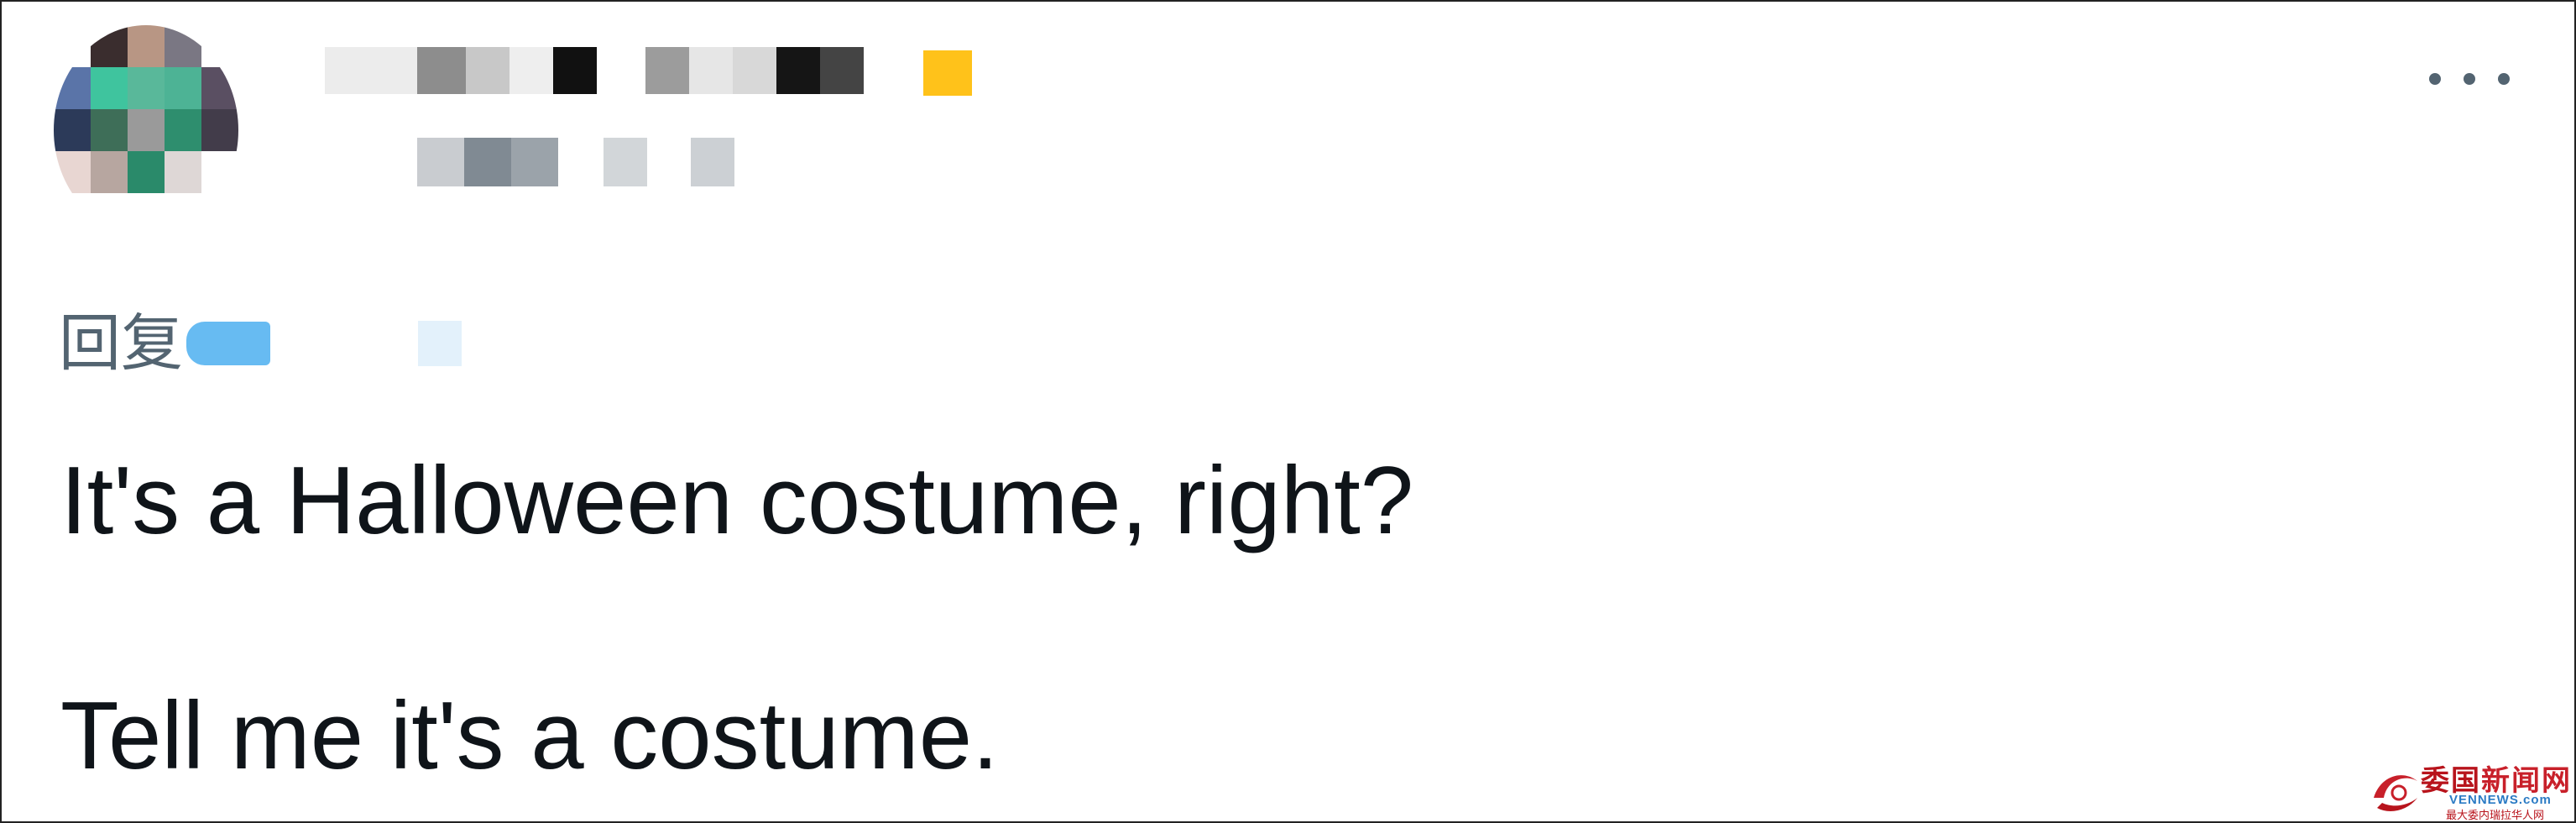 This screenshot has width=2576, height=823. I want to click on reply-label: 回复, so click(121, 343).